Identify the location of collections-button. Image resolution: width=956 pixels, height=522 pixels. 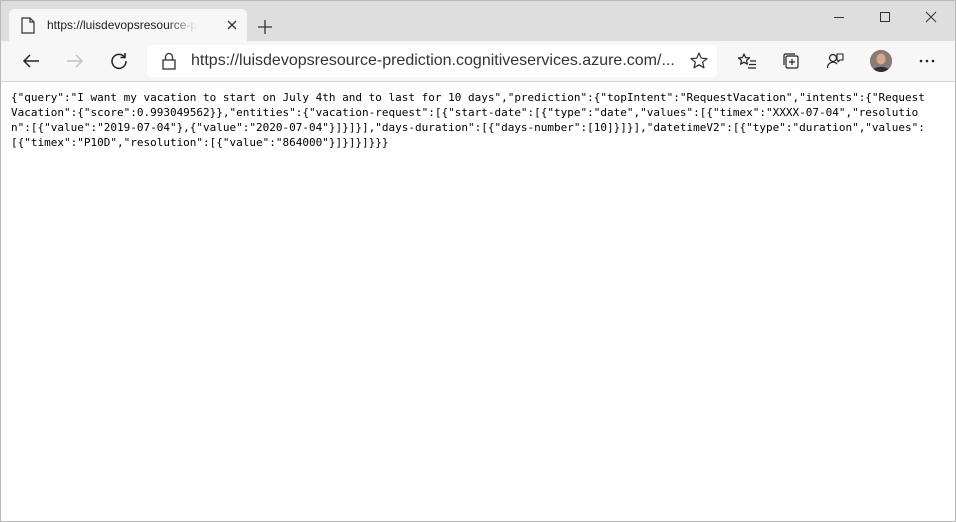
(791, 61).